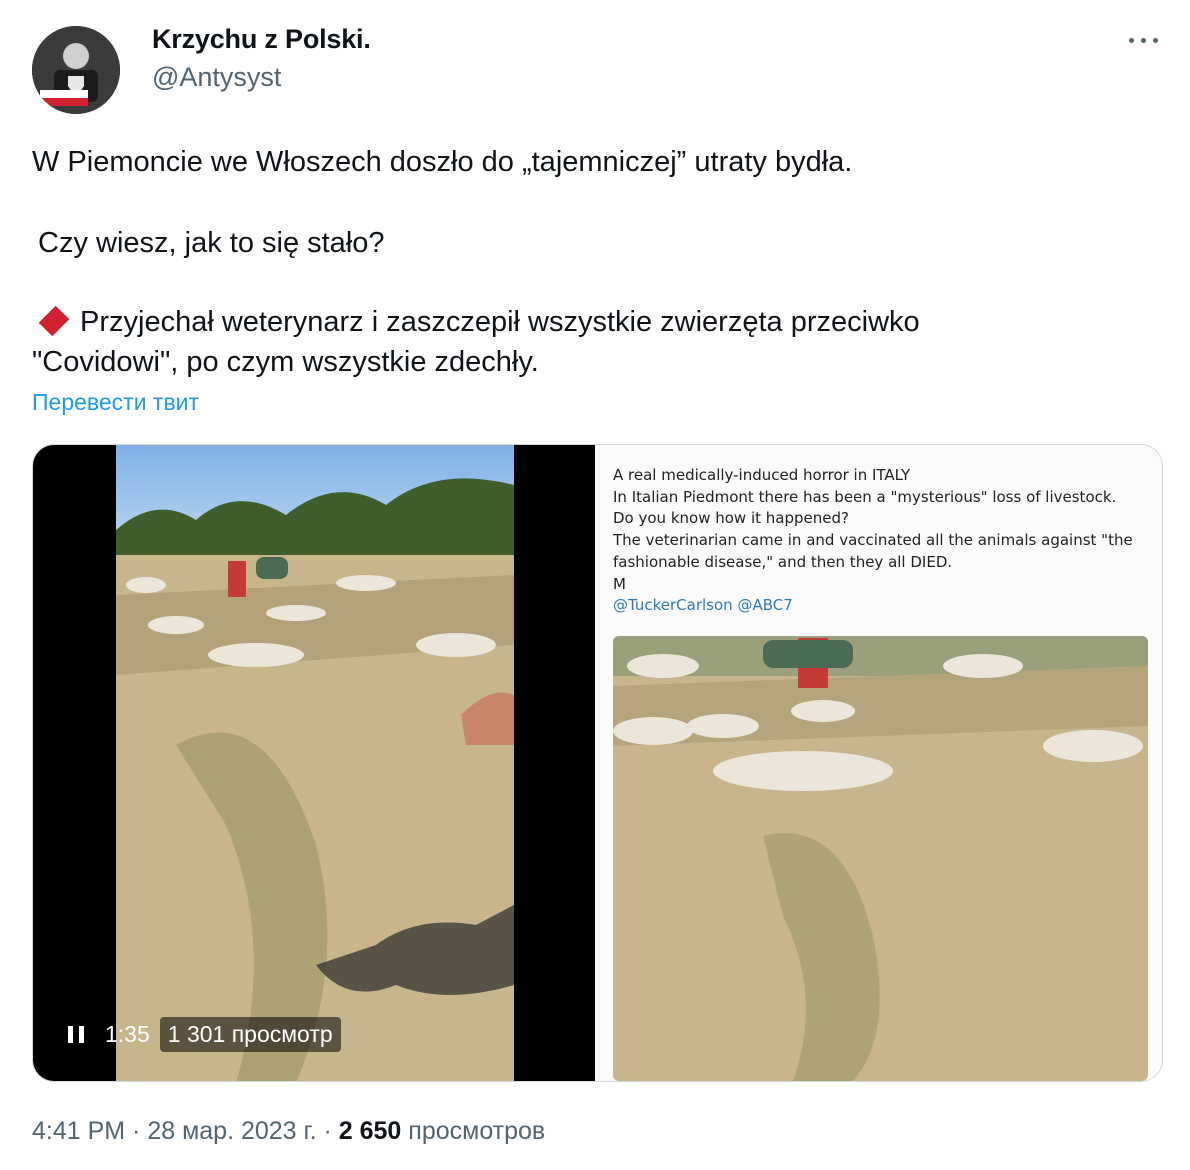  Describe the element at coordinates (477, 1131) in the screenshot. I see `views-label: просмотров` at that location.